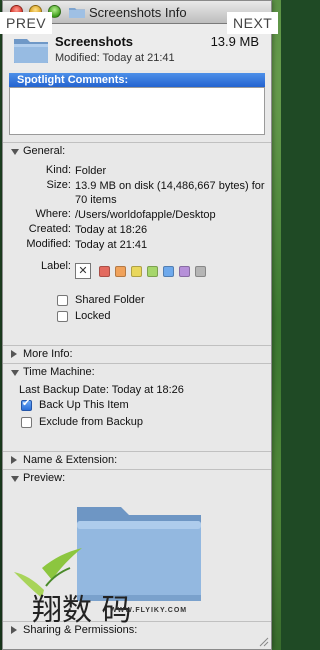  Describe the element at coordinates (137, 111) in the screenshot. I see `spotlight-comments-field` at that location.